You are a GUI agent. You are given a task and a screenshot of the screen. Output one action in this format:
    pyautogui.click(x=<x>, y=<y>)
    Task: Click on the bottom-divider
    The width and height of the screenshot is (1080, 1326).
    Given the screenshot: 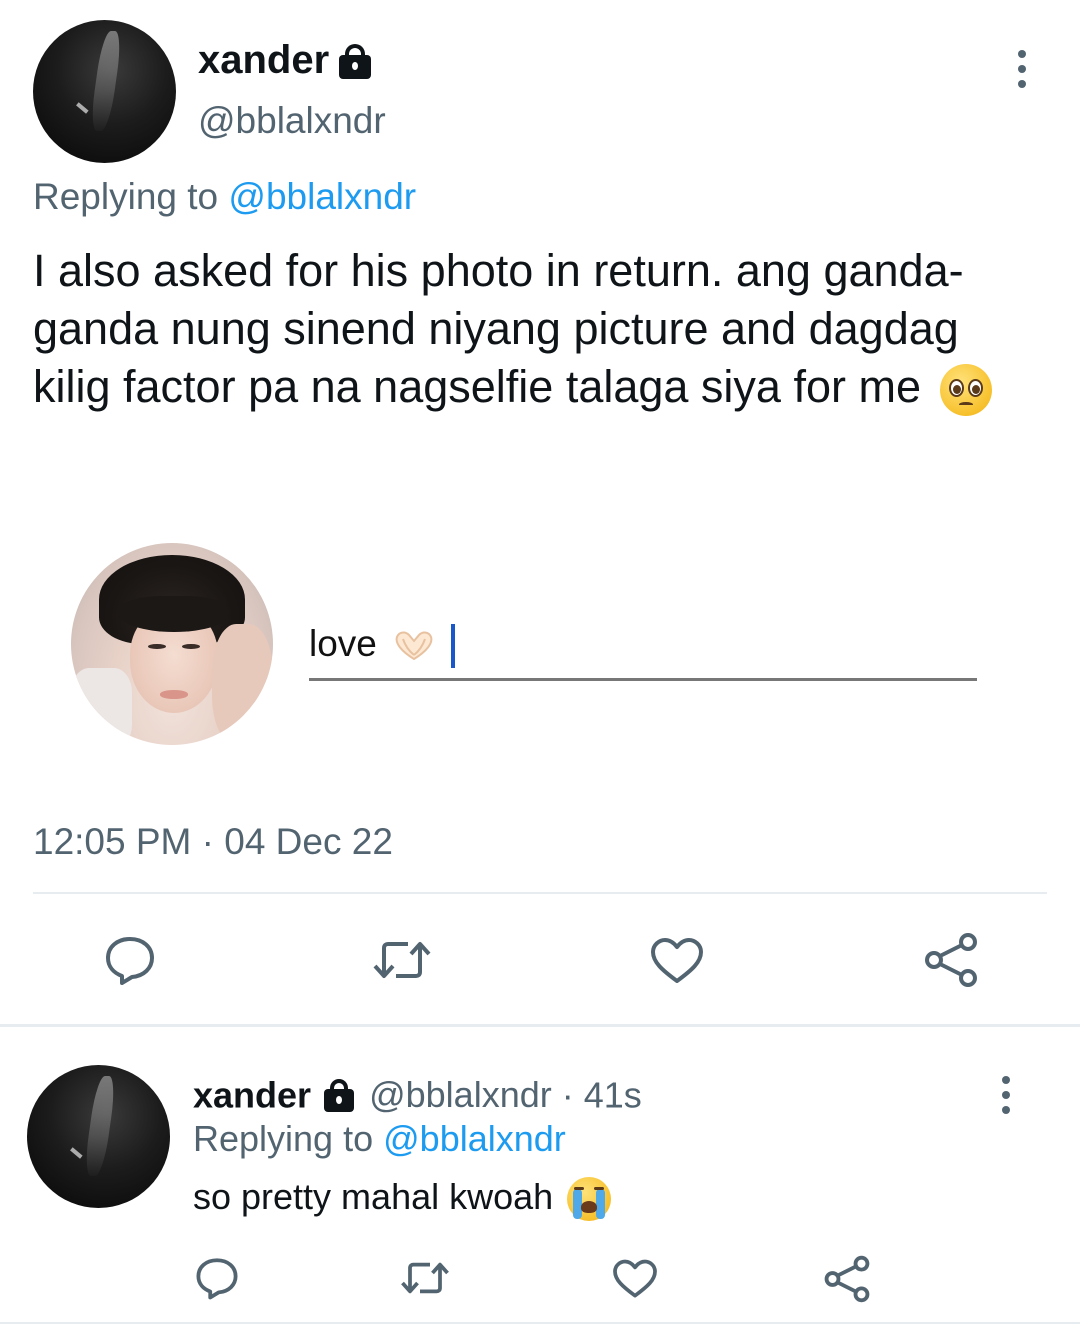 What is the action you would take?
    pyautogui.click(x=540, y=1323)
    